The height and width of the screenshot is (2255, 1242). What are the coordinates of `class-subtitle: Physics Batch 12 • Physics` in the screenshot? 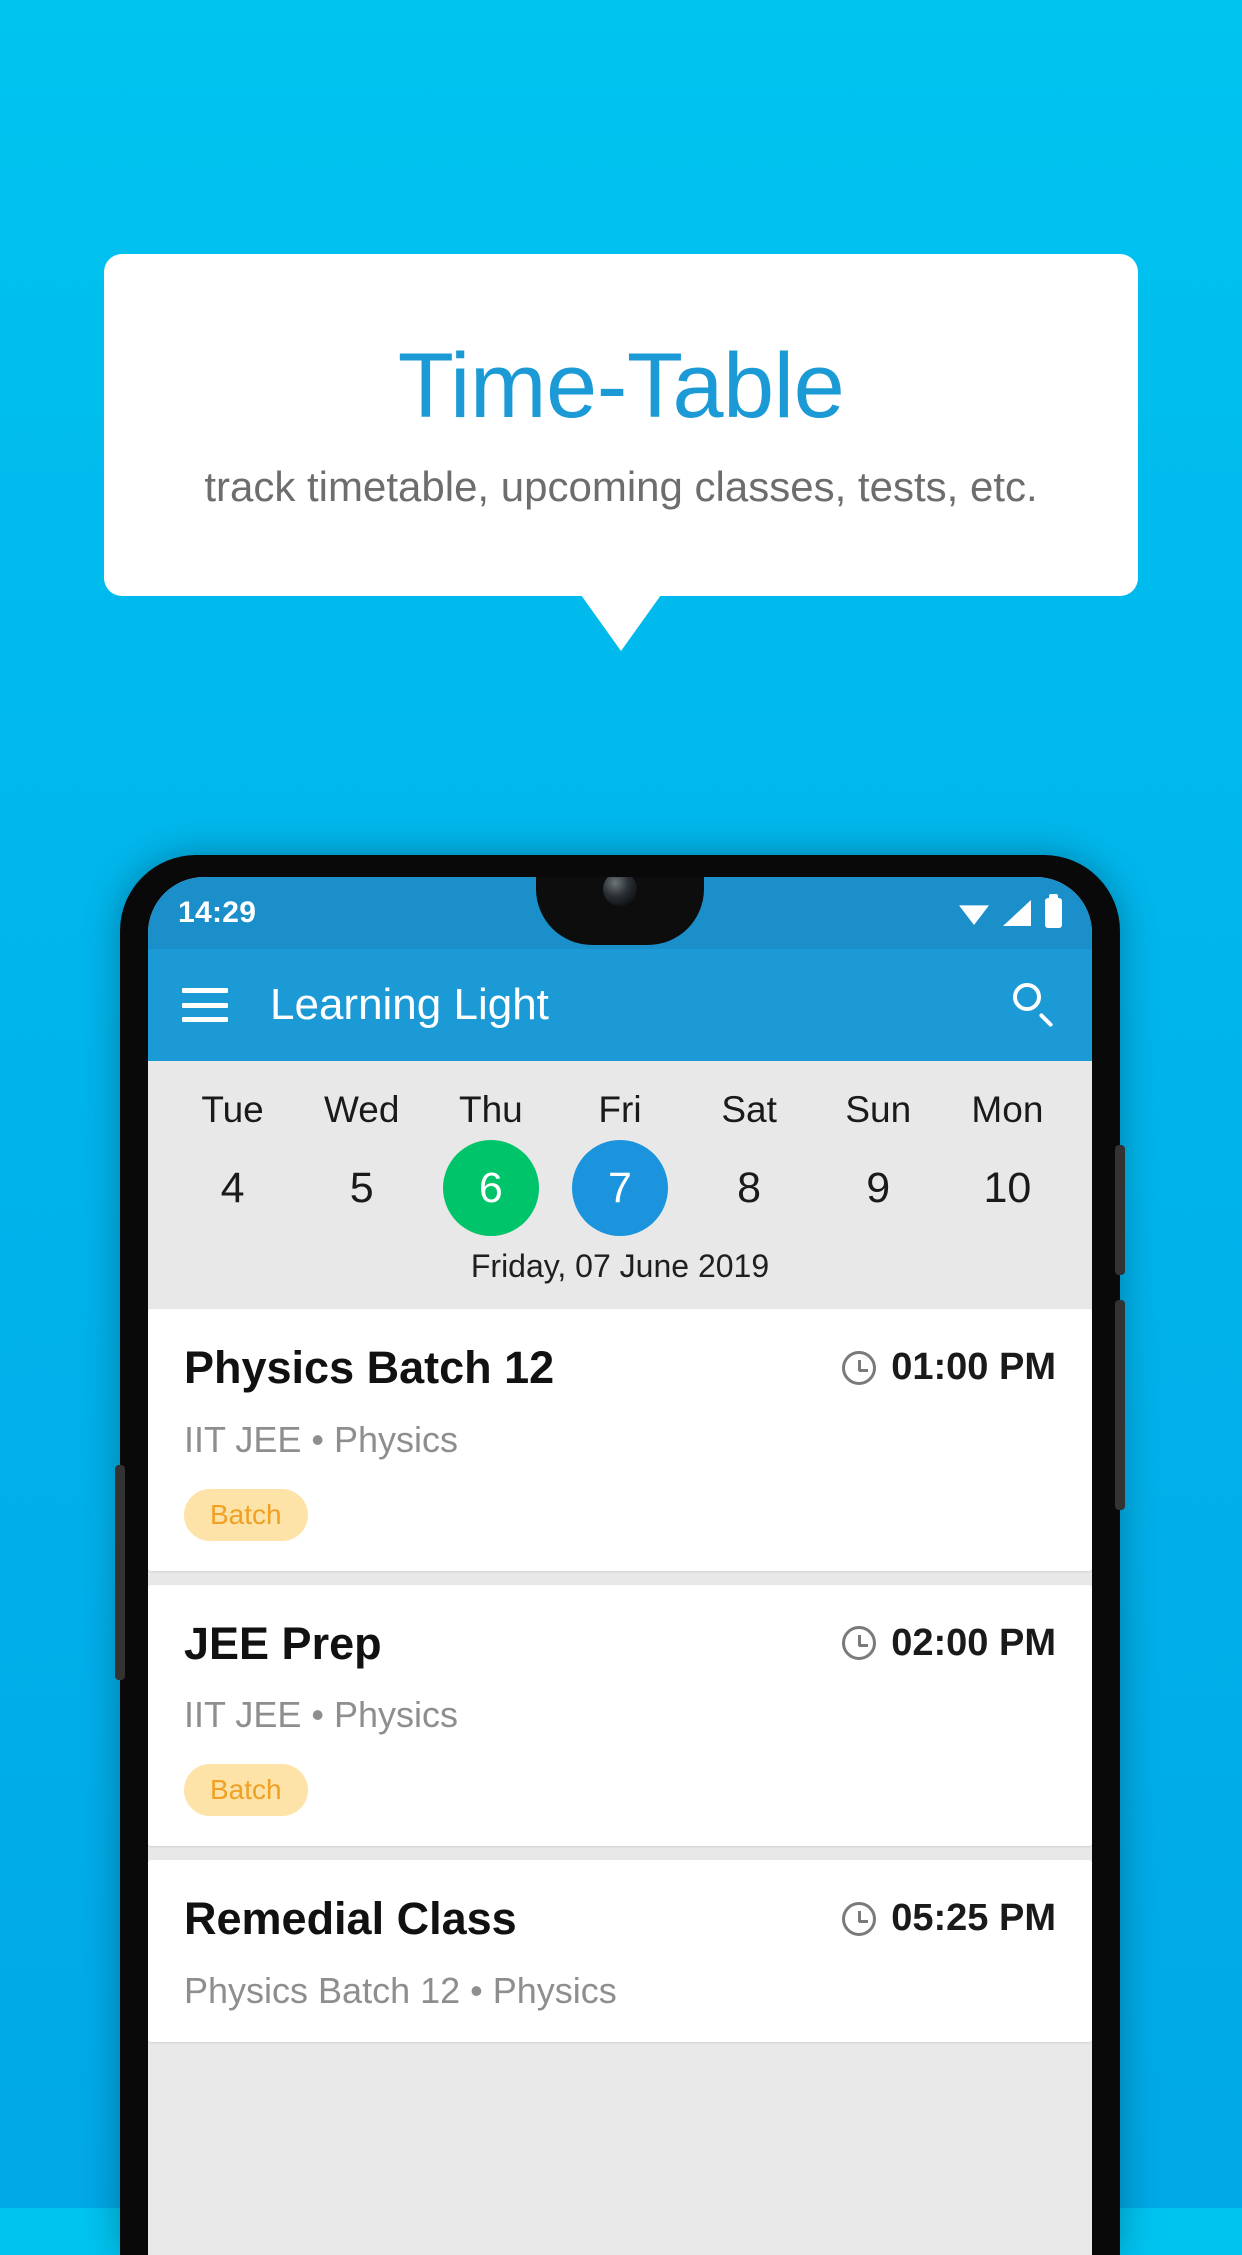 It's located at (400, 1990).